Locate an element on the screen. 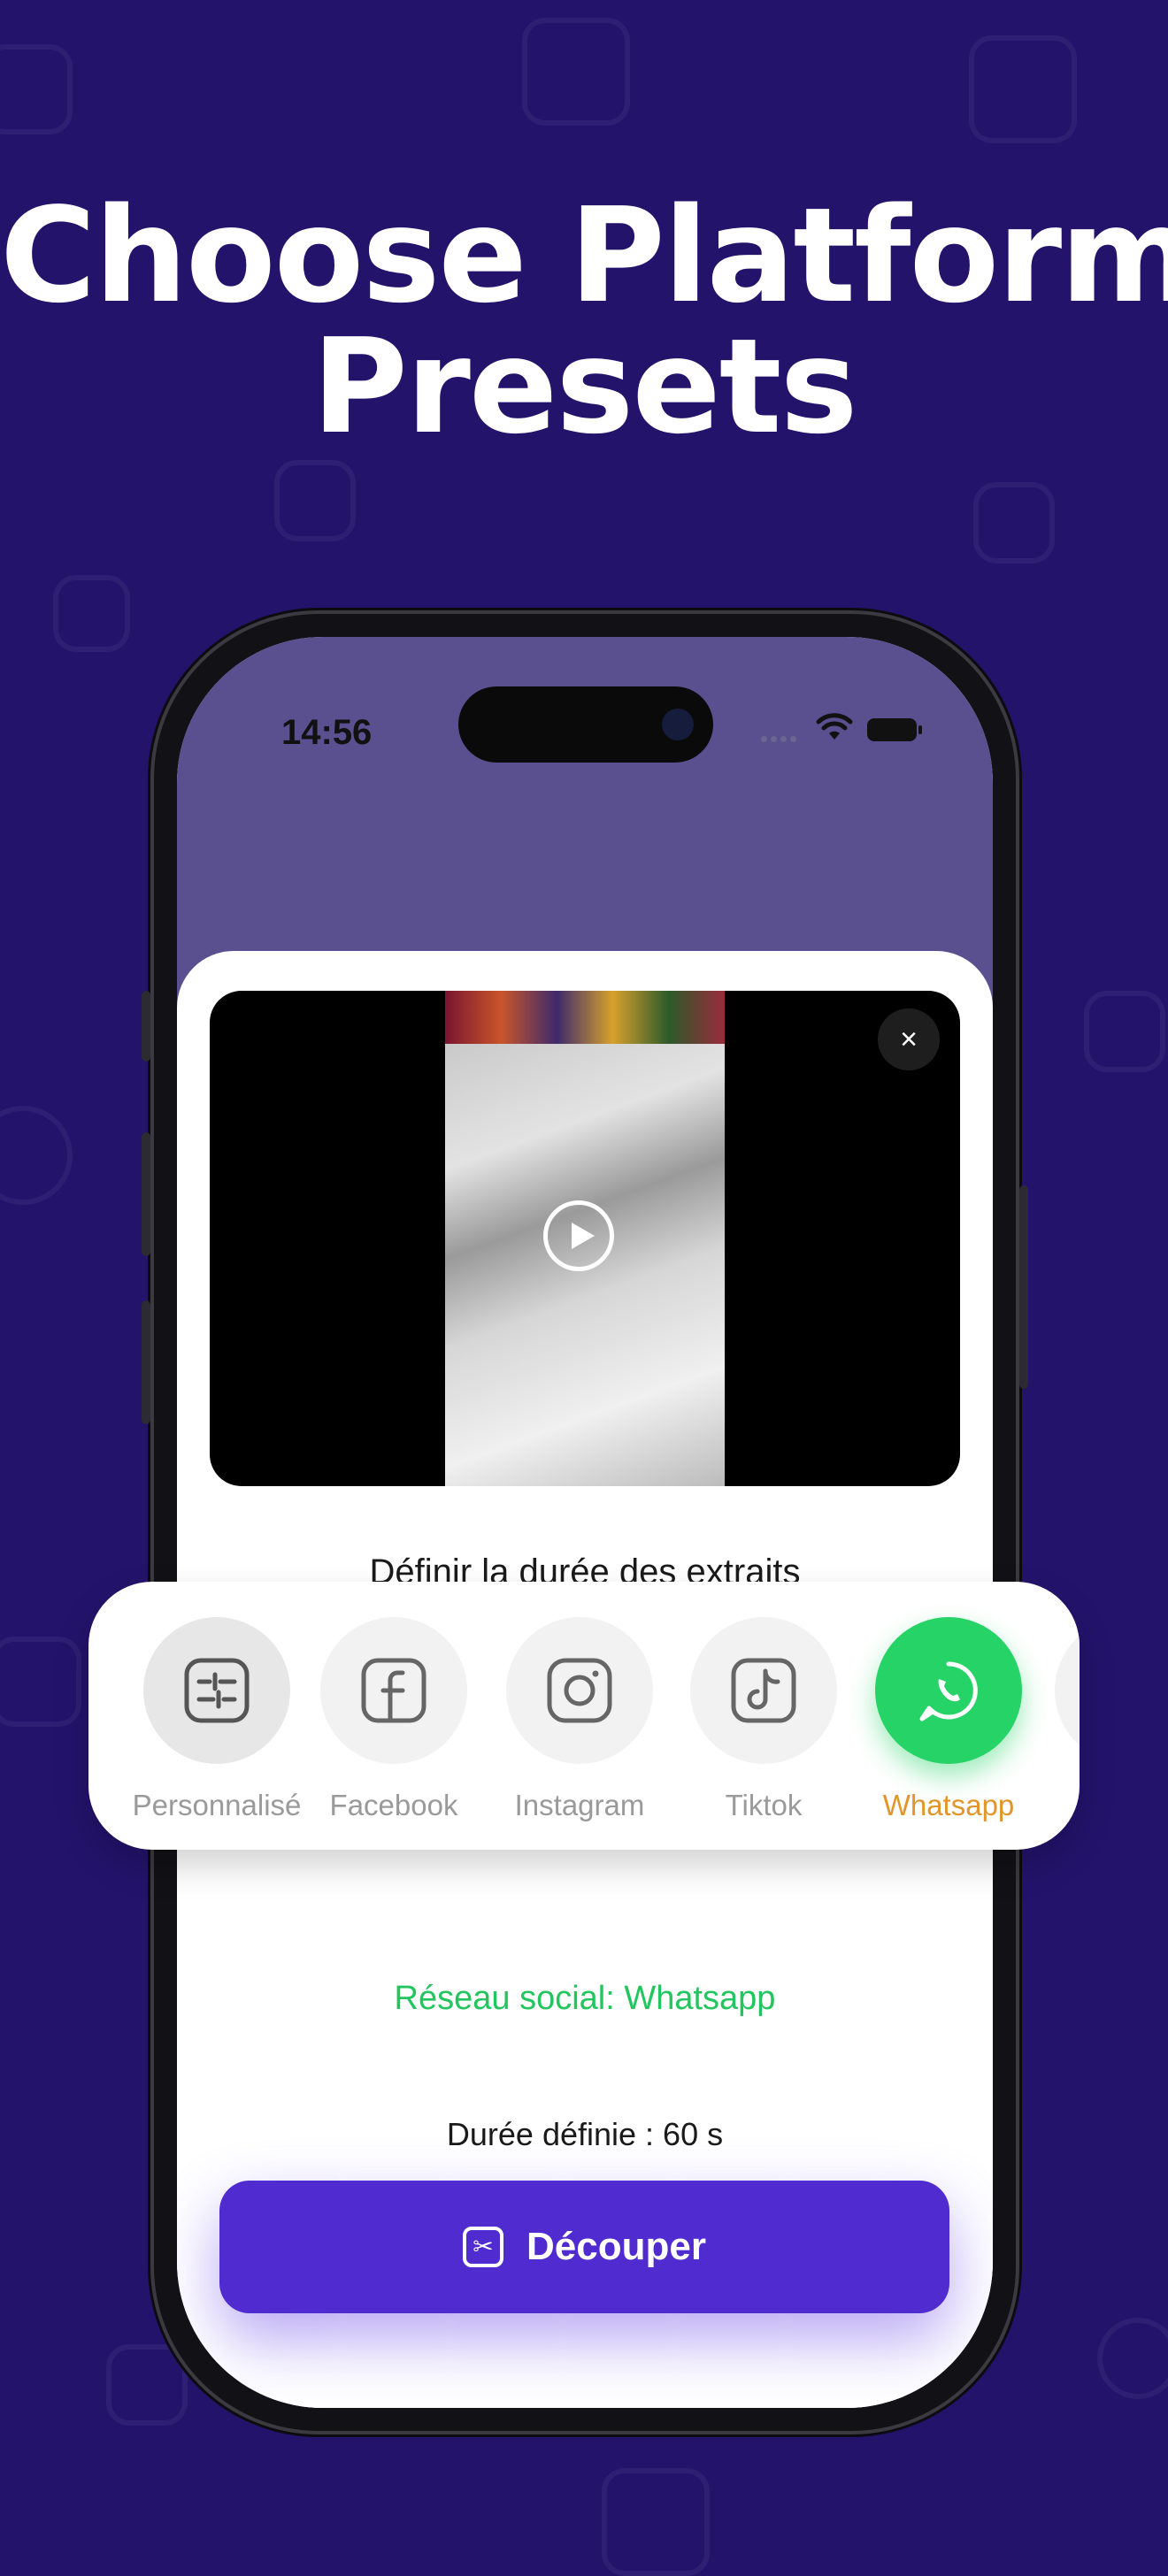 The image size is (1168, 2576). whatsapp-icon is located at coordinates (949, 1691).